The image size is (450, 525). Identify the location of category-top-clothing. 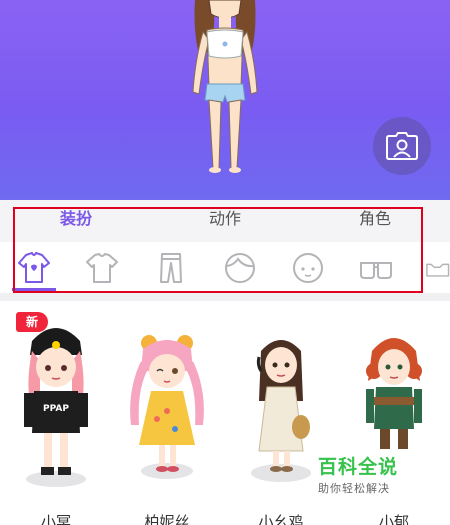
(34, 268).